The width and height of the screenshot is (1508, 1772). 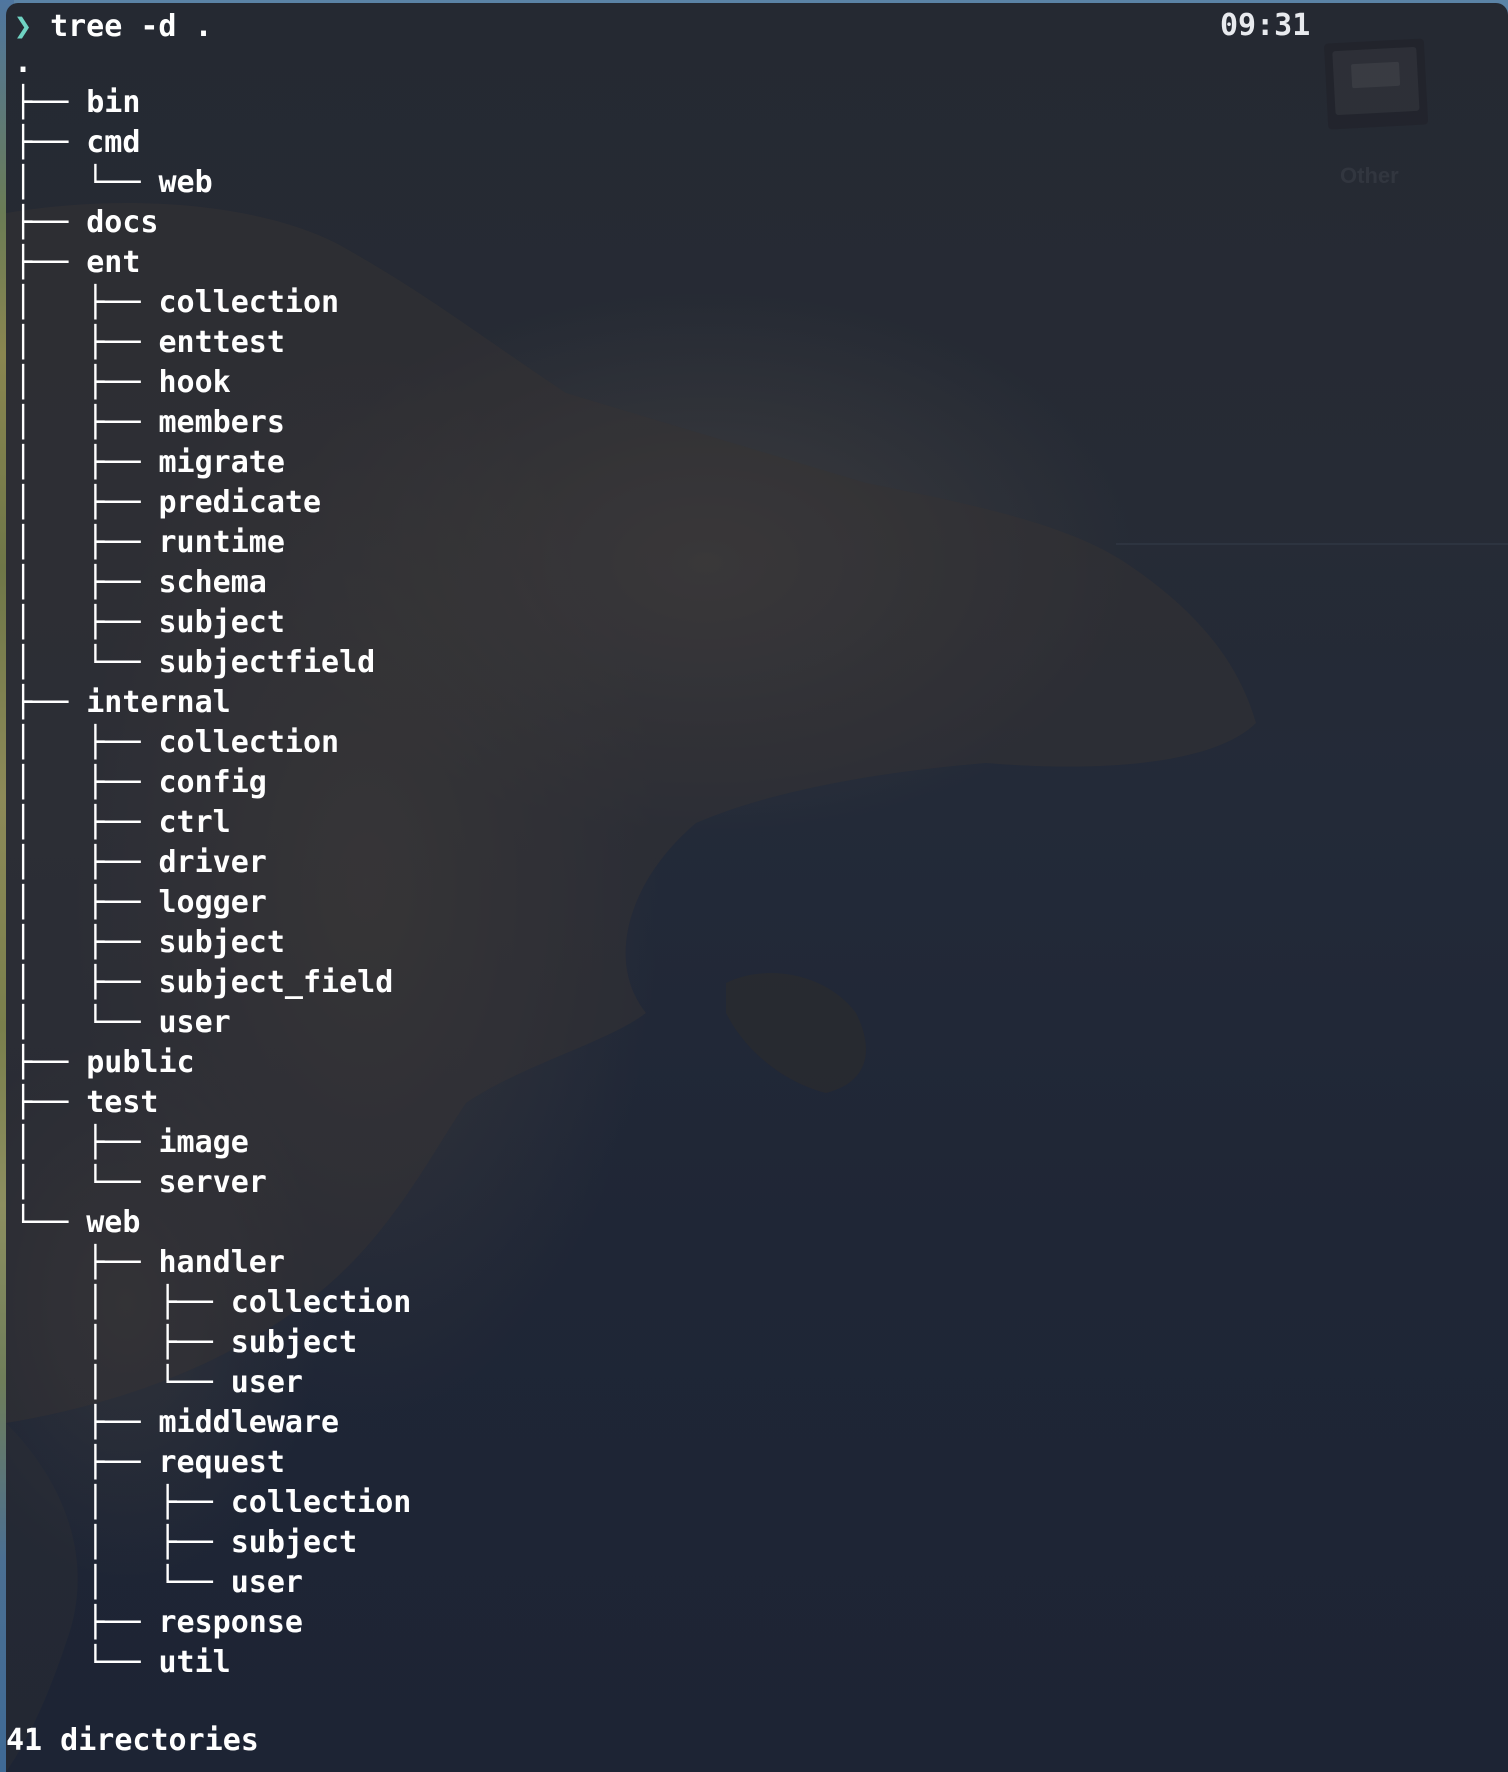 I want to click on tree-line: │ ├── members, so click(x=149, y=422).